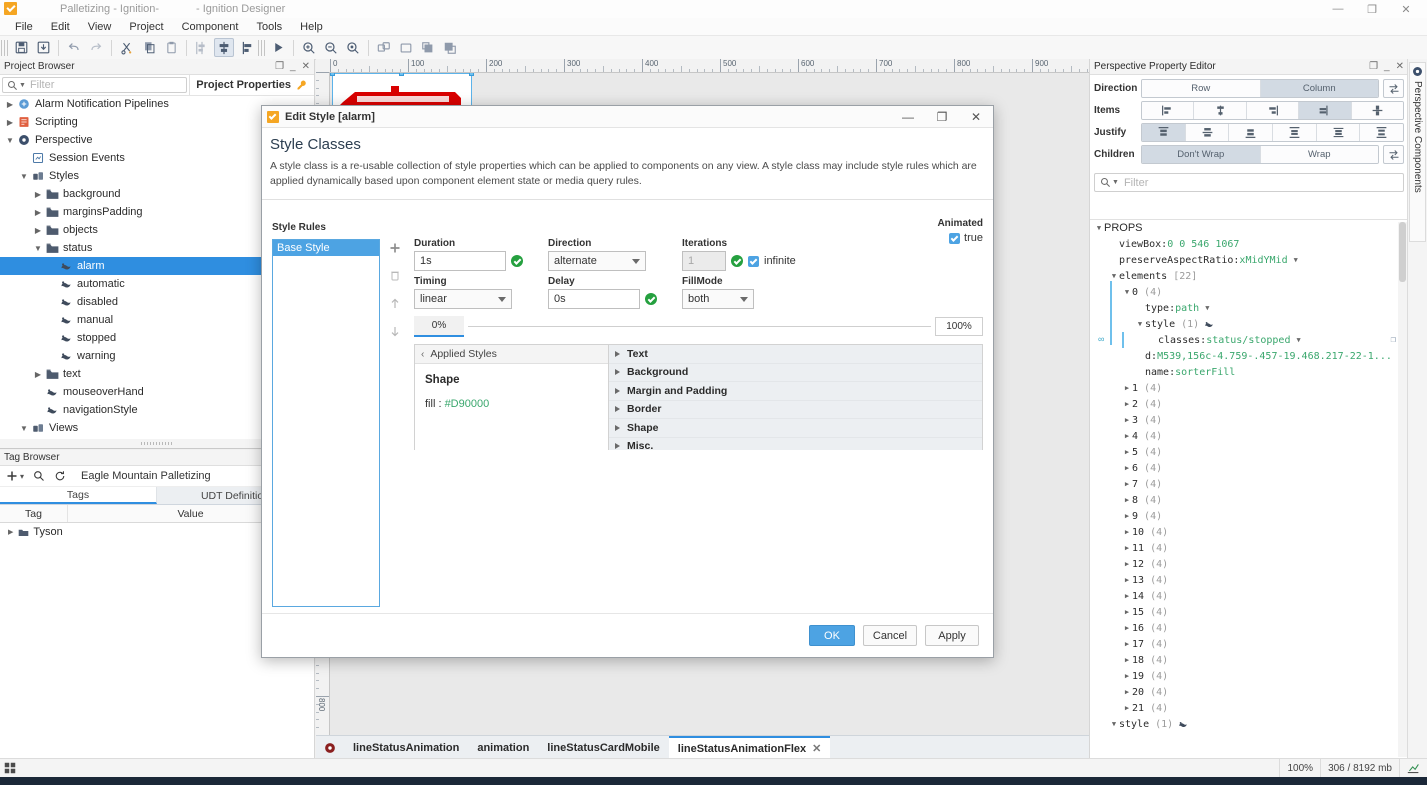  I want to click on style-rule-item: Base Style, so click(326, 248).